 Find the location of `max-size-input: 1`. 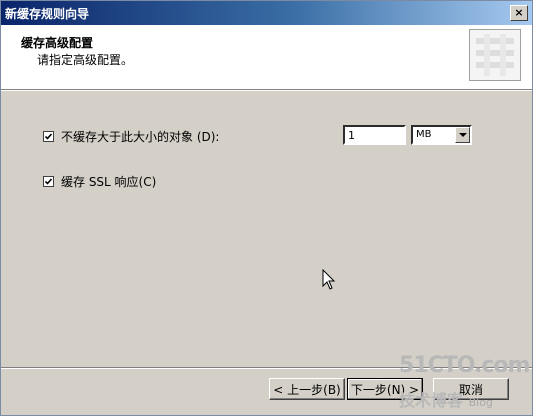

max-size-input: 1 is located at coordinates (374, 135).